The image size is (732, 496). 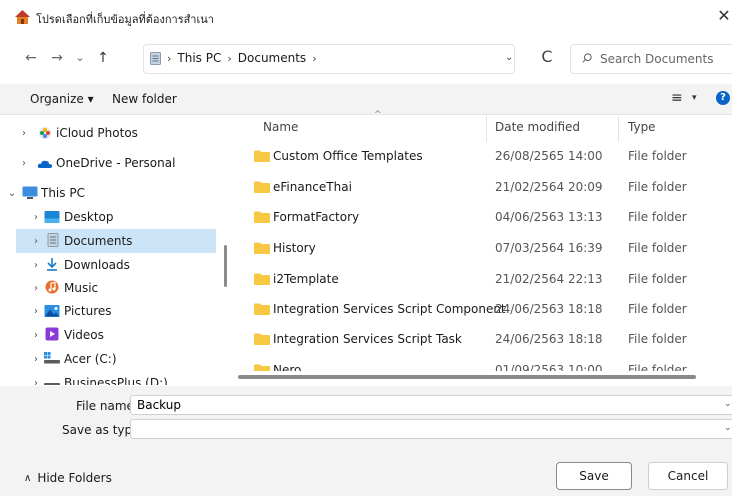 I want to click on organize-button: Organize ▾, so click(x=62, y=99).